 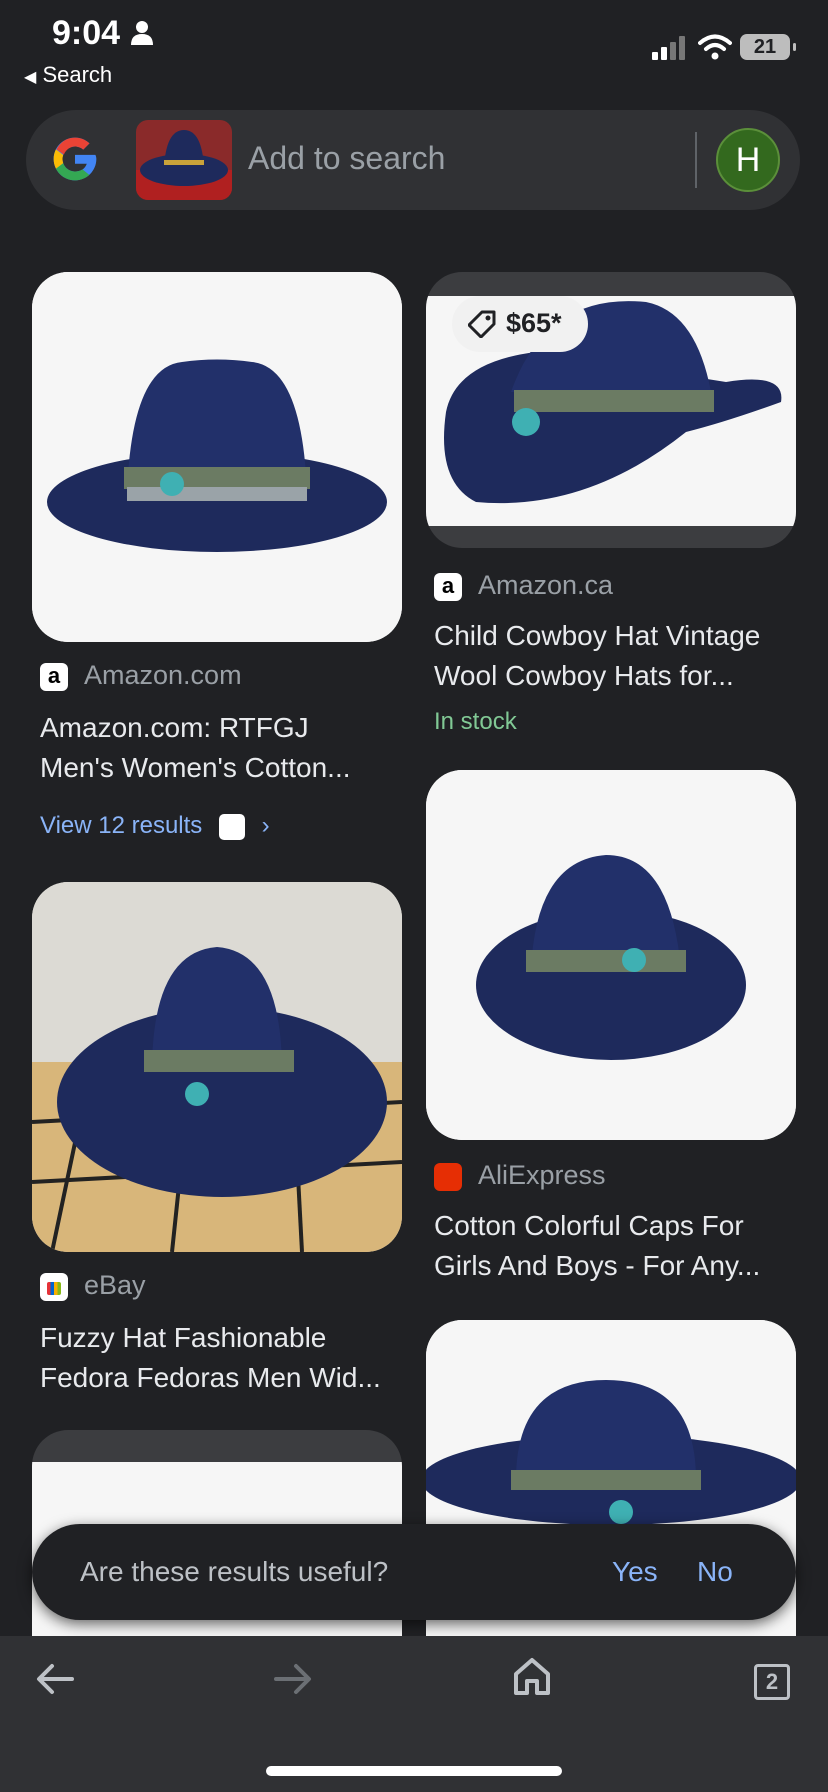 What do you see at coordinates (546, 585) in the screenshot?
I see `result-source-label: Amazon.ca` at bounding box center [546, 585].